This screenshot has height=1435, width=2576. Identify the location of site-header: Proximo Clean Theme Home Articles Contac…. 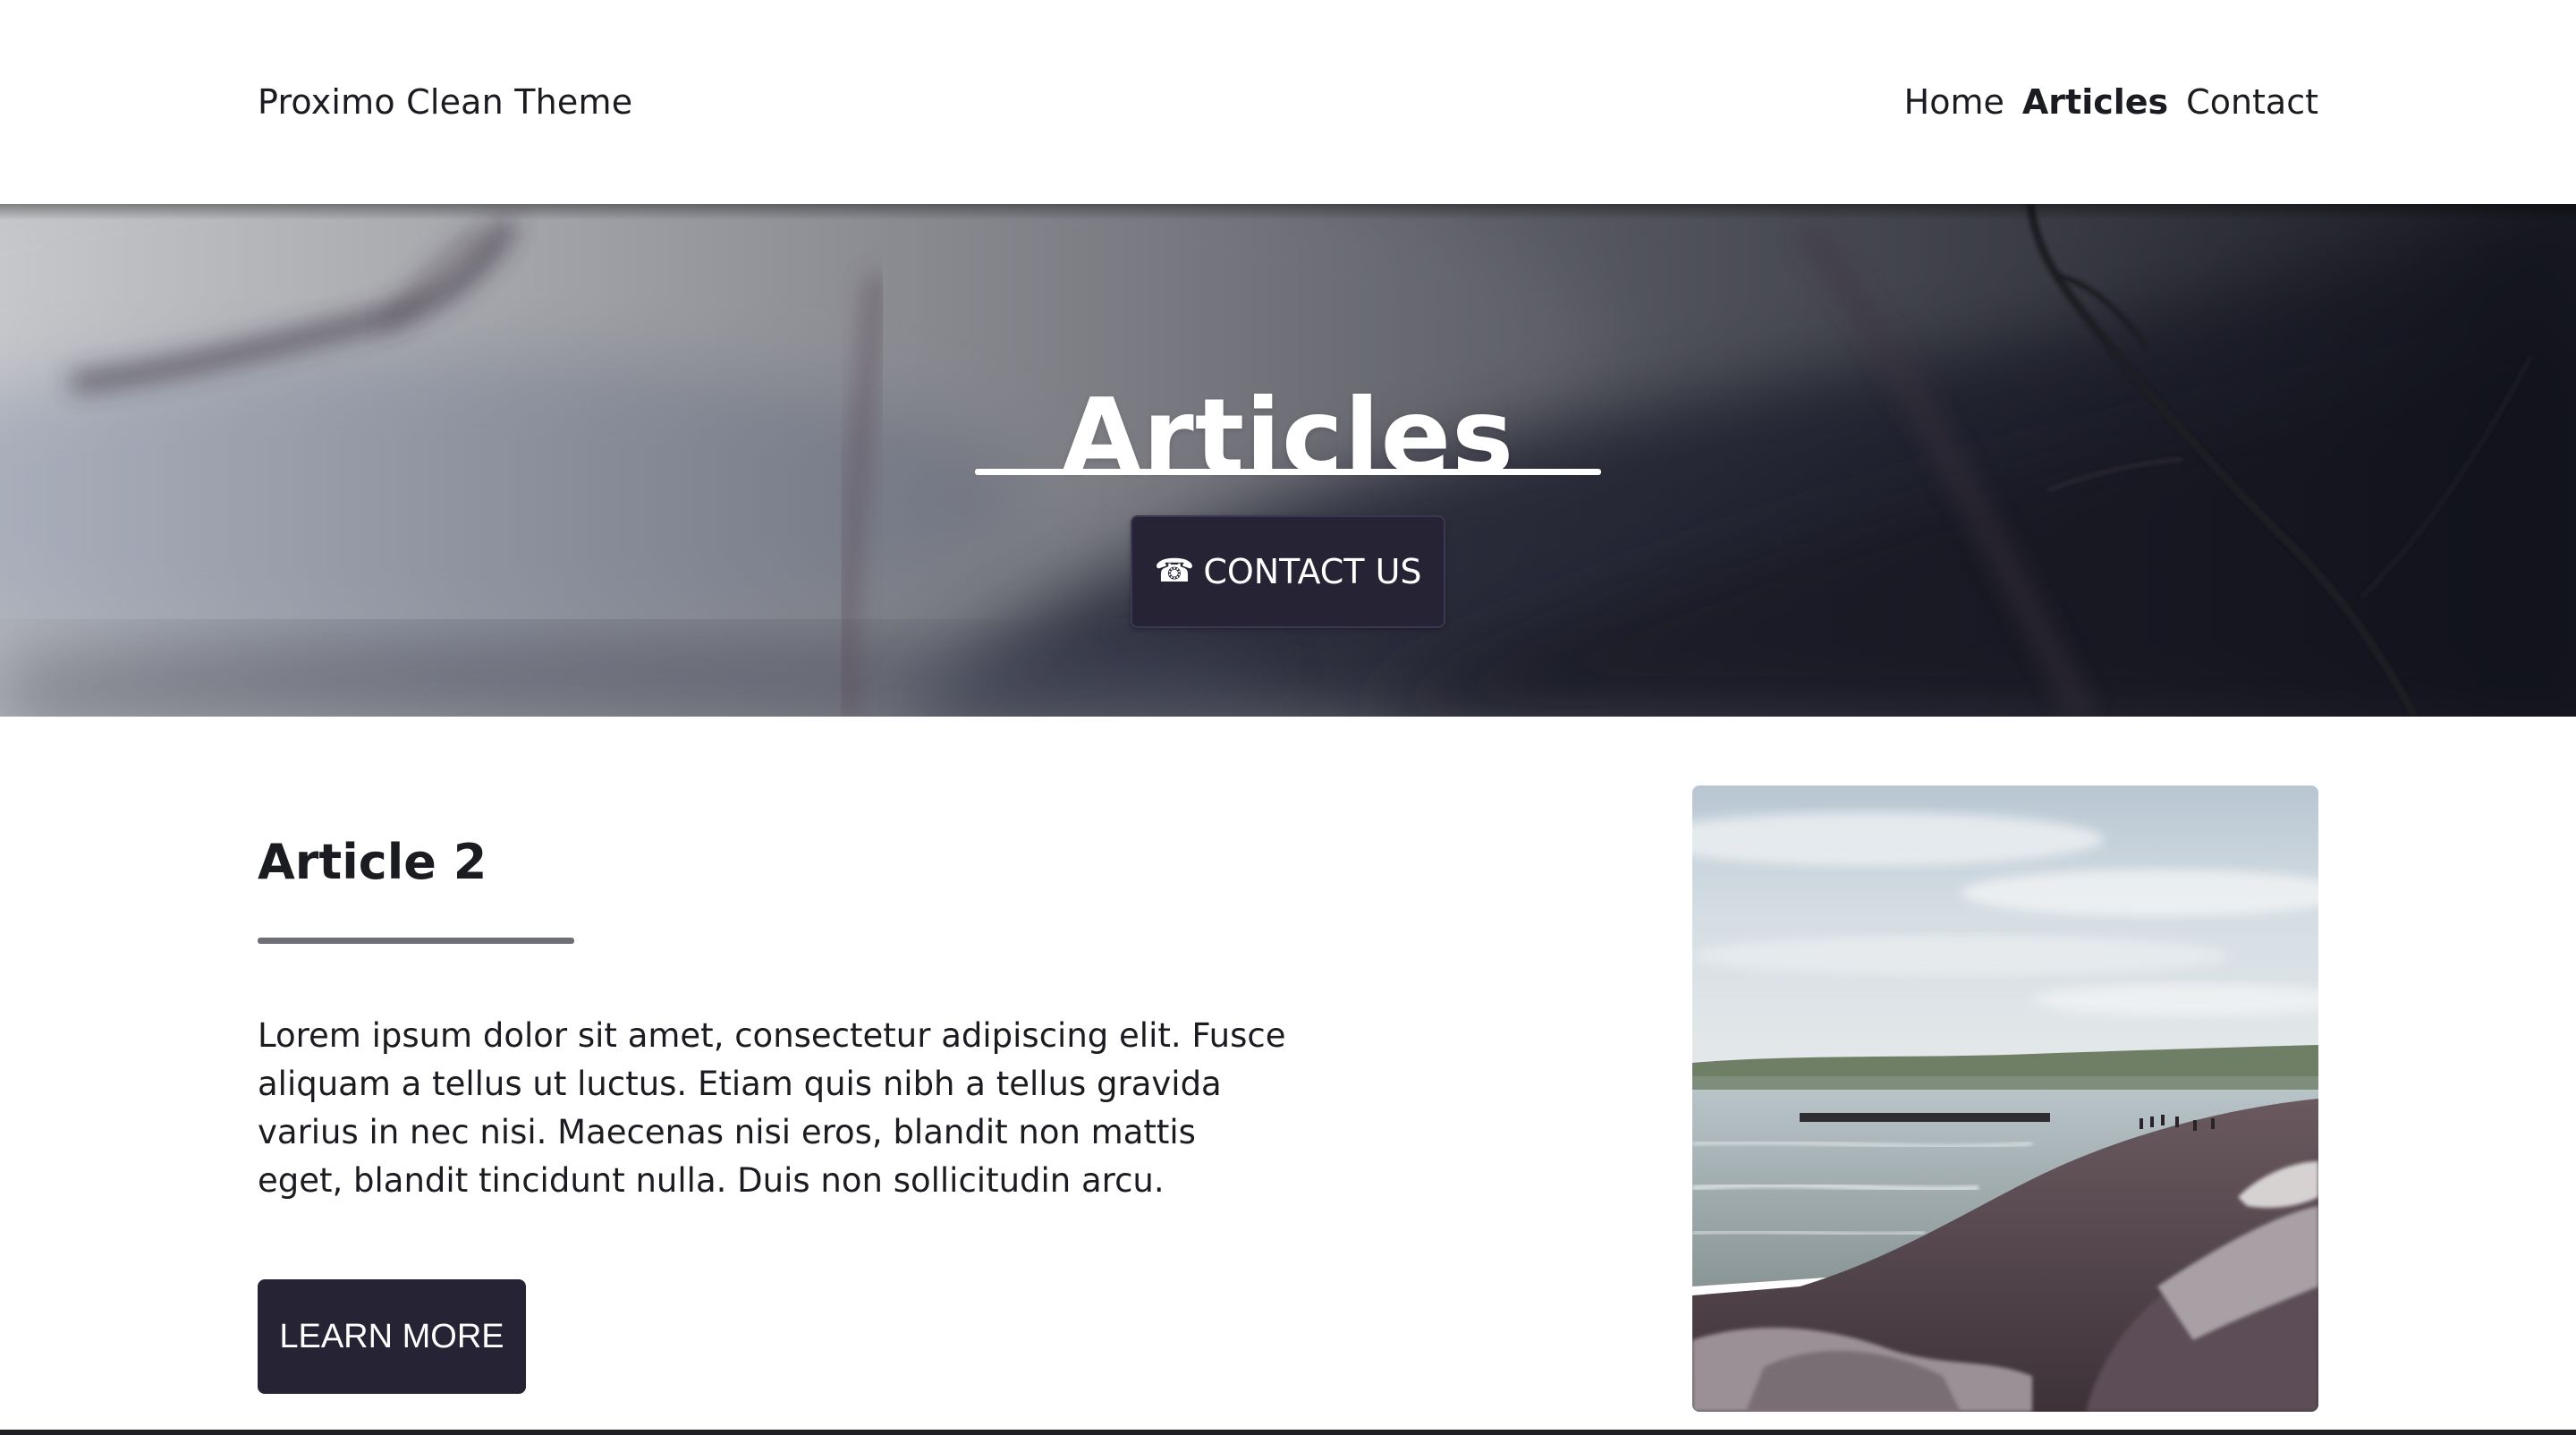
(1288, 102).